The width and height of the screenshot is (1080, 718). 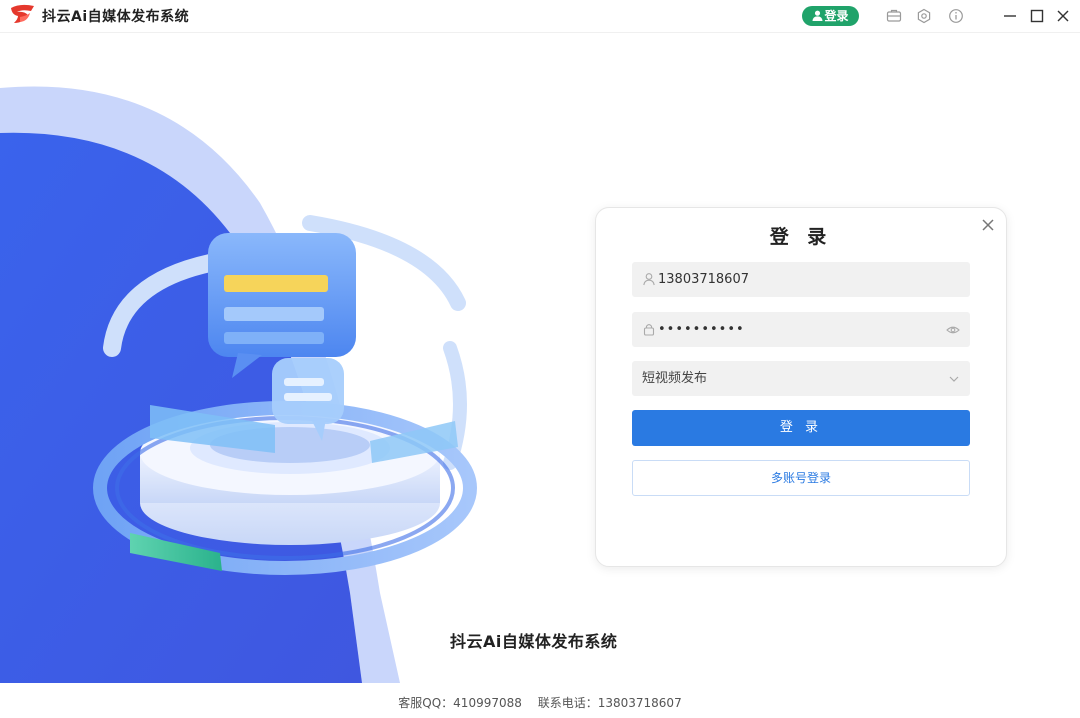 What do you see at coordinates (534, 641) in the screenshot?
I see `system-name-label: 抖云Ai自媒体发布系统` at bounding box center [534, 641].